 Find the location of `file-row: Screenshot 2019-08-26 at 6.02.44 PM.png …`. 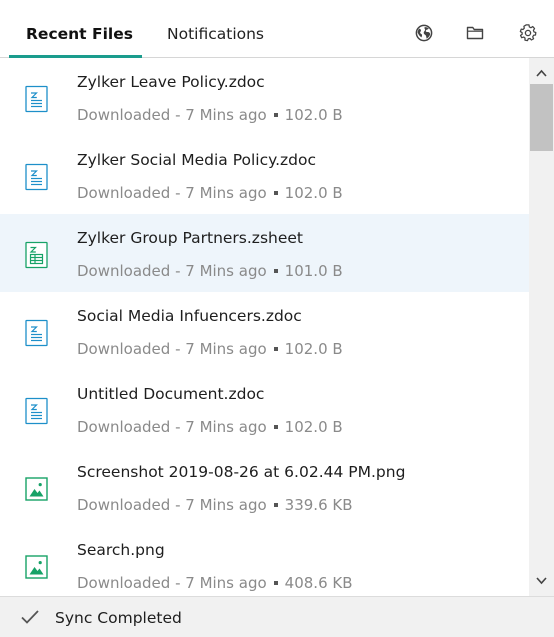

file-row: Screenshot 2019-08-26 at 6.02.44 PM.png … is located at coordinates (264, 487).